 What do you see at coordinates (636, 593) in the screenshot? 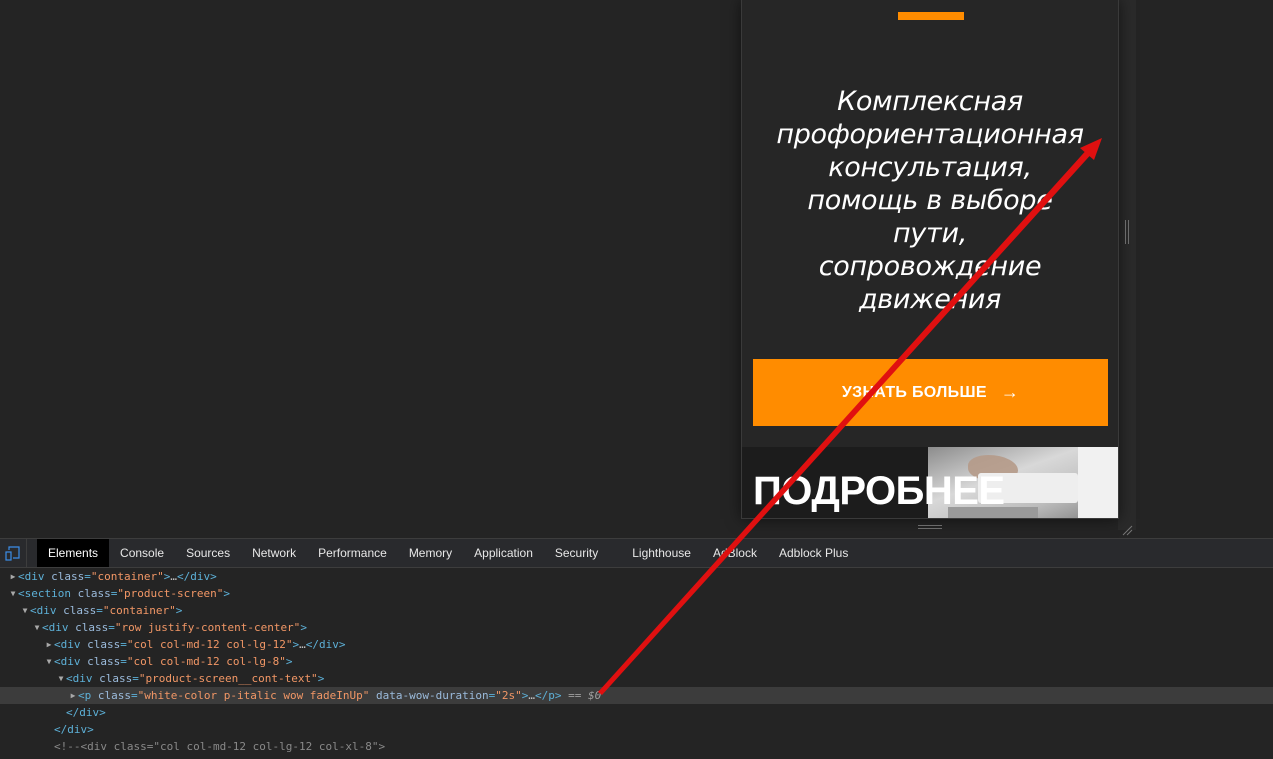
I see `dom-node: ▼ <section class="product-screen">` at bounding box center [636, 593].